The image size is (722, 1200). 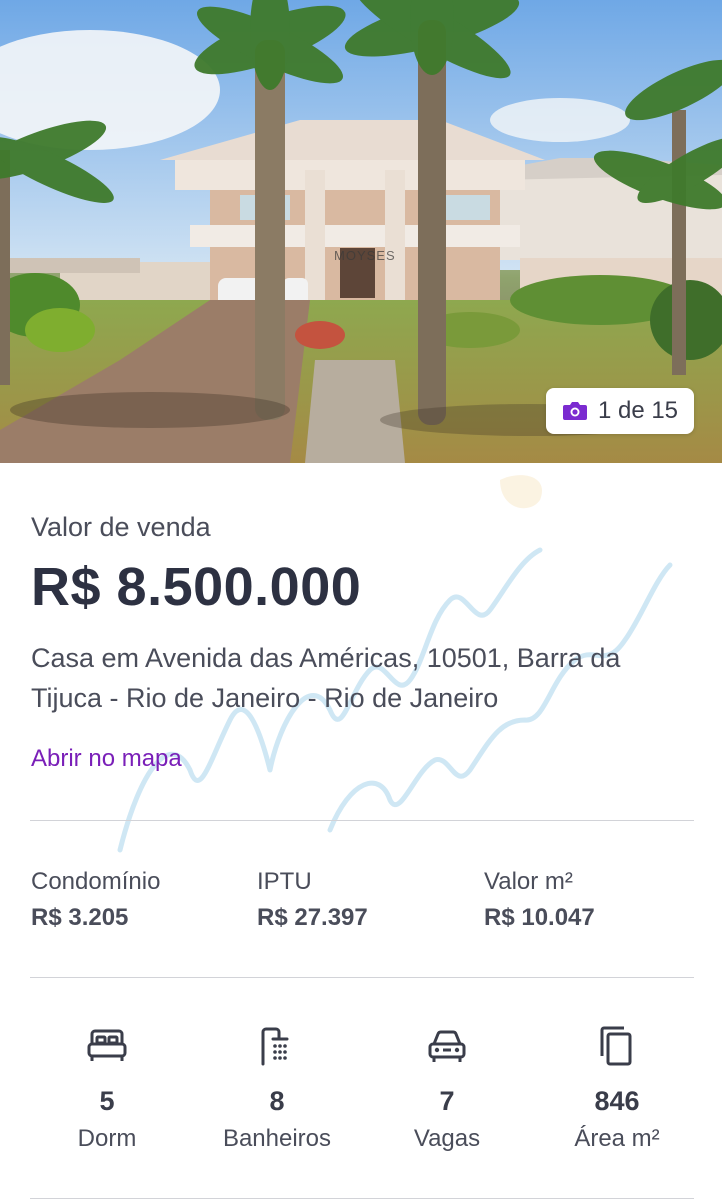 I want to click on feature-value: 8, so click(x=277, y=1101).